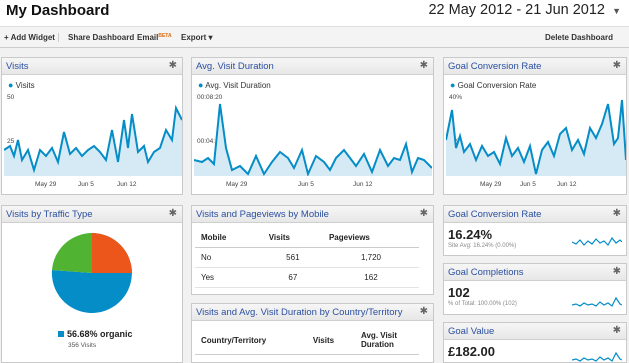 Image resolution: width=629 pixels, height=363 pixels. I want to click on traffic-pie-chart, so click(91, 273).